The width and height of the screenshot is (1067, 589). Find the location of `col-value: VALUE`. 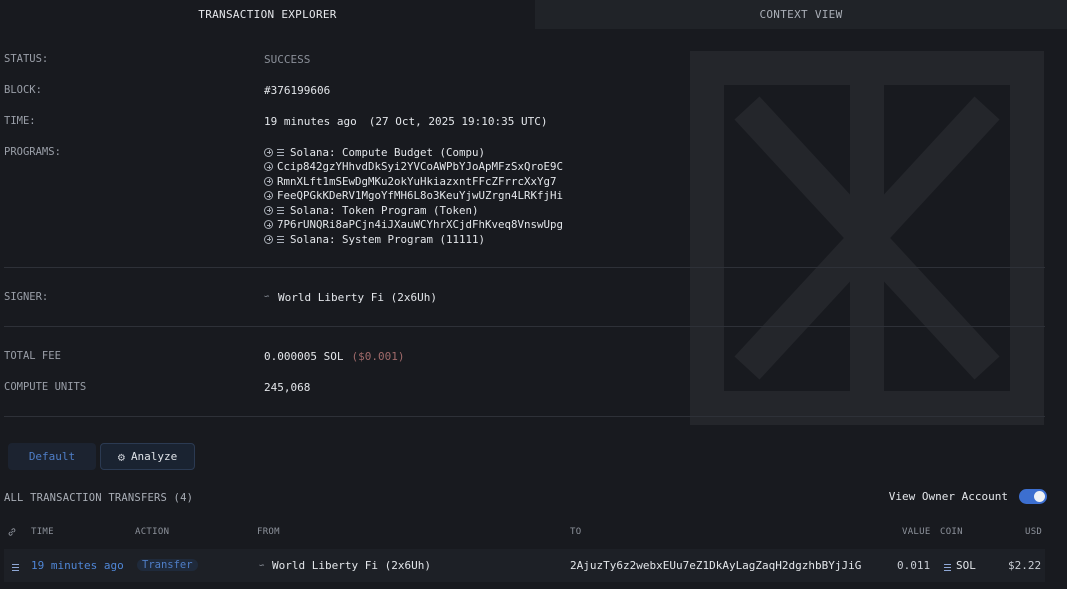

col-value: VALUE is located at coordinates (916, 532).